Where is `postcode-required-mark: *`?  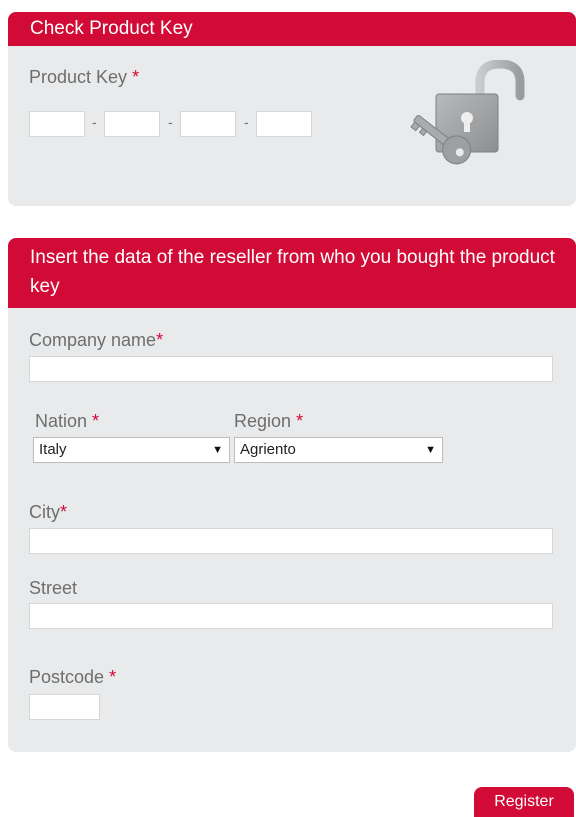
postcode-required-mark: * is located at coordinates (113, 677).